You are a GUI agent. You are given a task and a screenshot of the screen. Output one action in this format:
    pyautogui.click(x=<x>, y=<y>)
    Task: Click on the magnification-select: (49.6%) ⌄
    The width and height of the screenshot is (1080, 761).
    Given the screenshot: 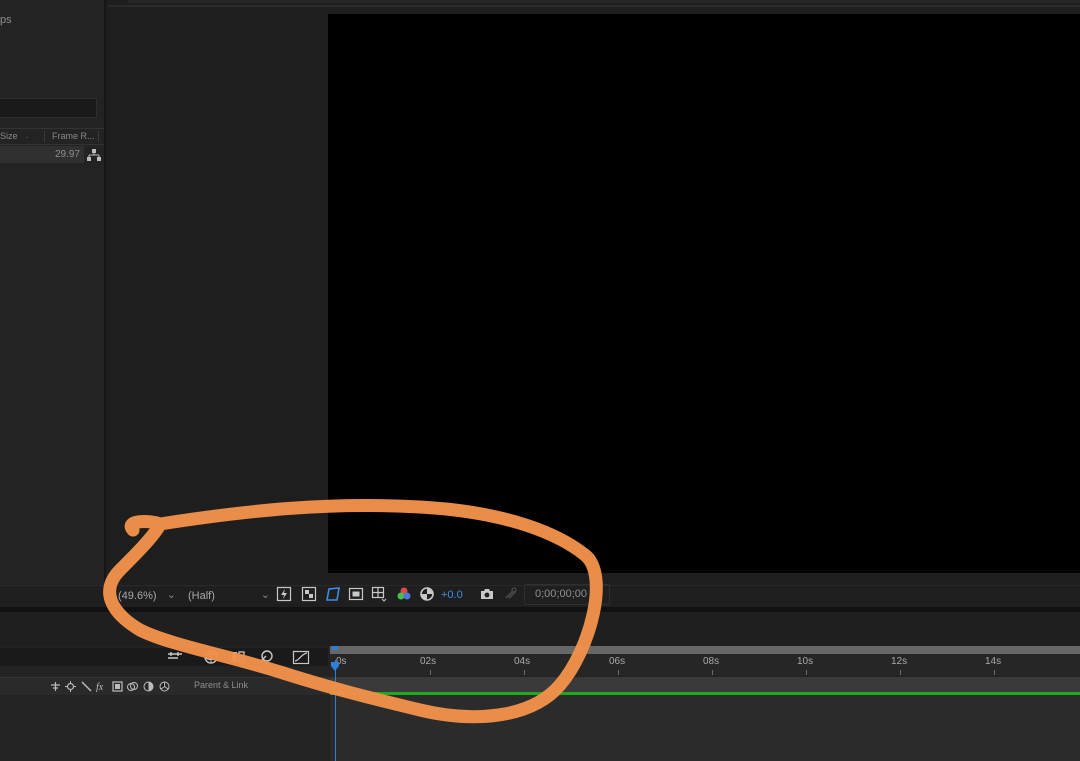 What is the action you would take?
    pyautogui.click(x=147, y=596)
    